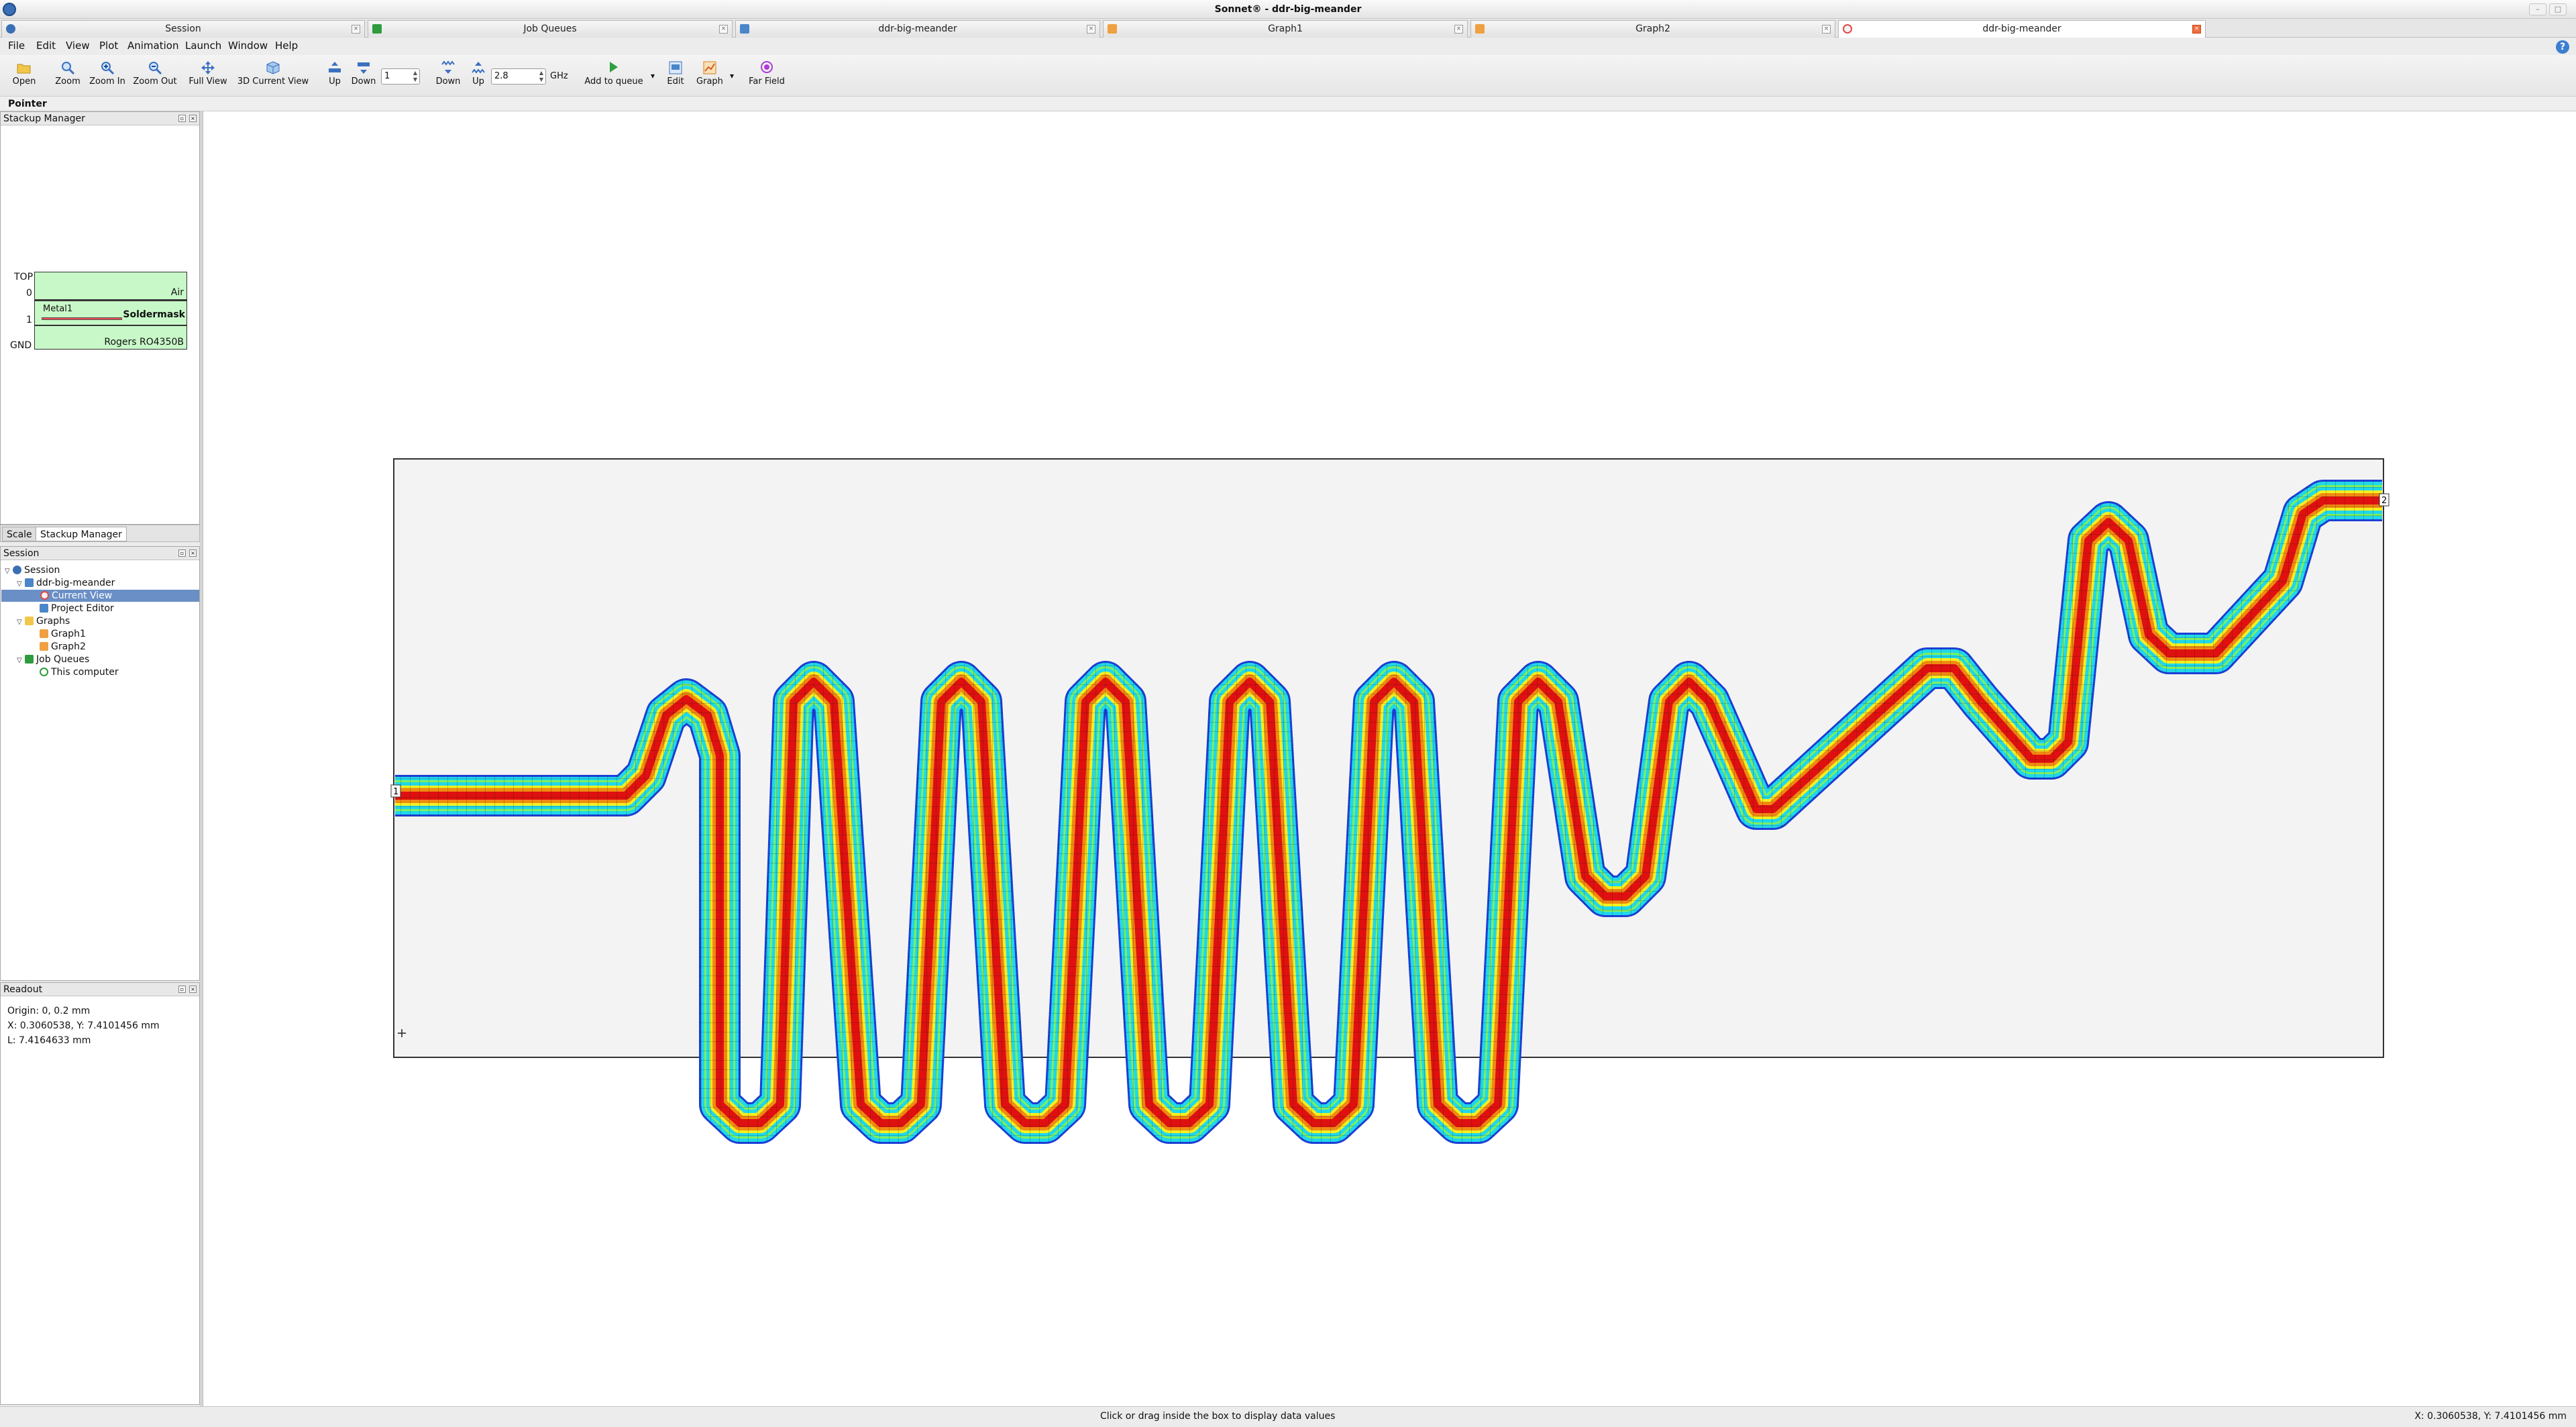 The height and width of the screenshot is (1427, 2576). What do you see at coordinates (478, 73) in the screenshot?
I see `frequency-up-button: Up` at bounding box center [478, 73].